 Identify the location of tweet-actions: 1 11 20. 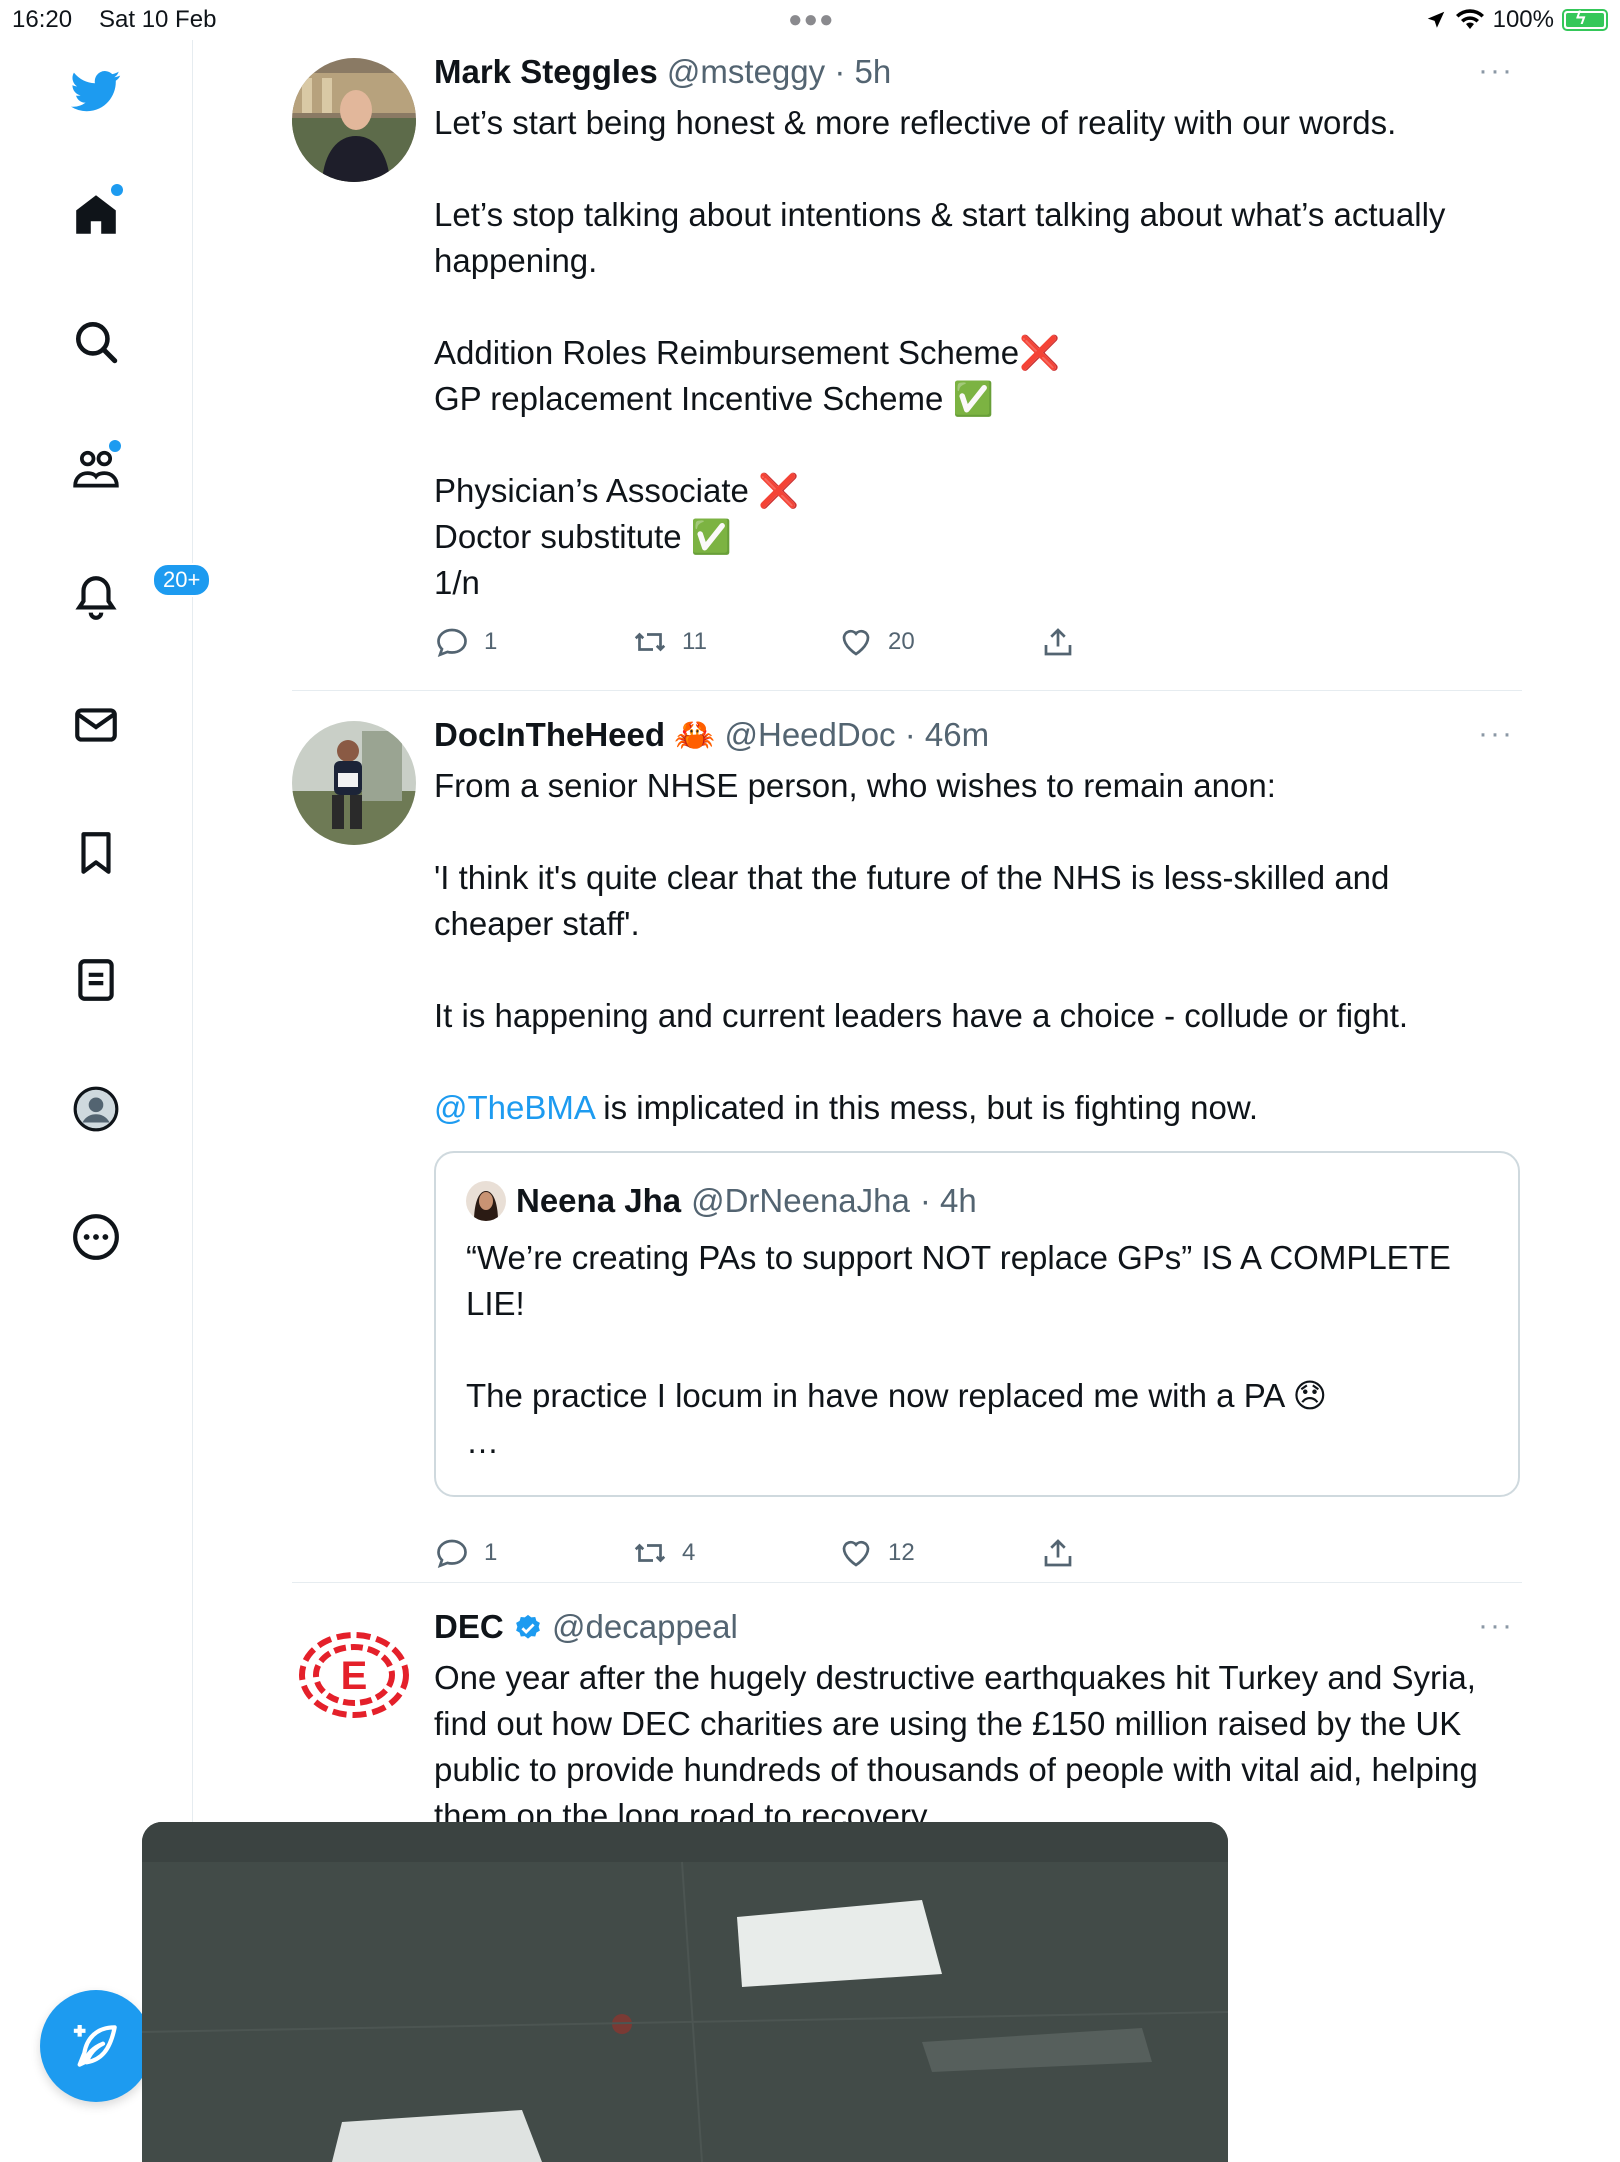
(774, 646).